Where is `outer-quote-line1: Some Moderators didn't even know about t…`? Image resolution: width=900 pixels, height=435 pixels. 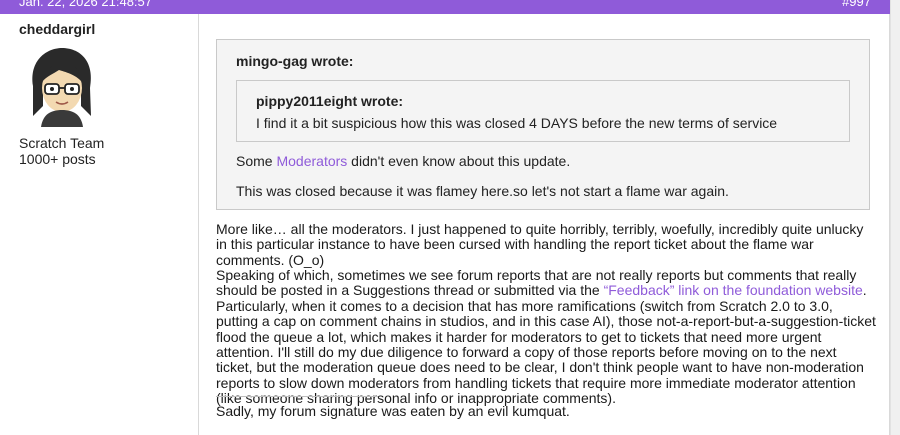
outer-quote-line1: Some Moderators didn't even know about t… is located at coordinates (403, 161).